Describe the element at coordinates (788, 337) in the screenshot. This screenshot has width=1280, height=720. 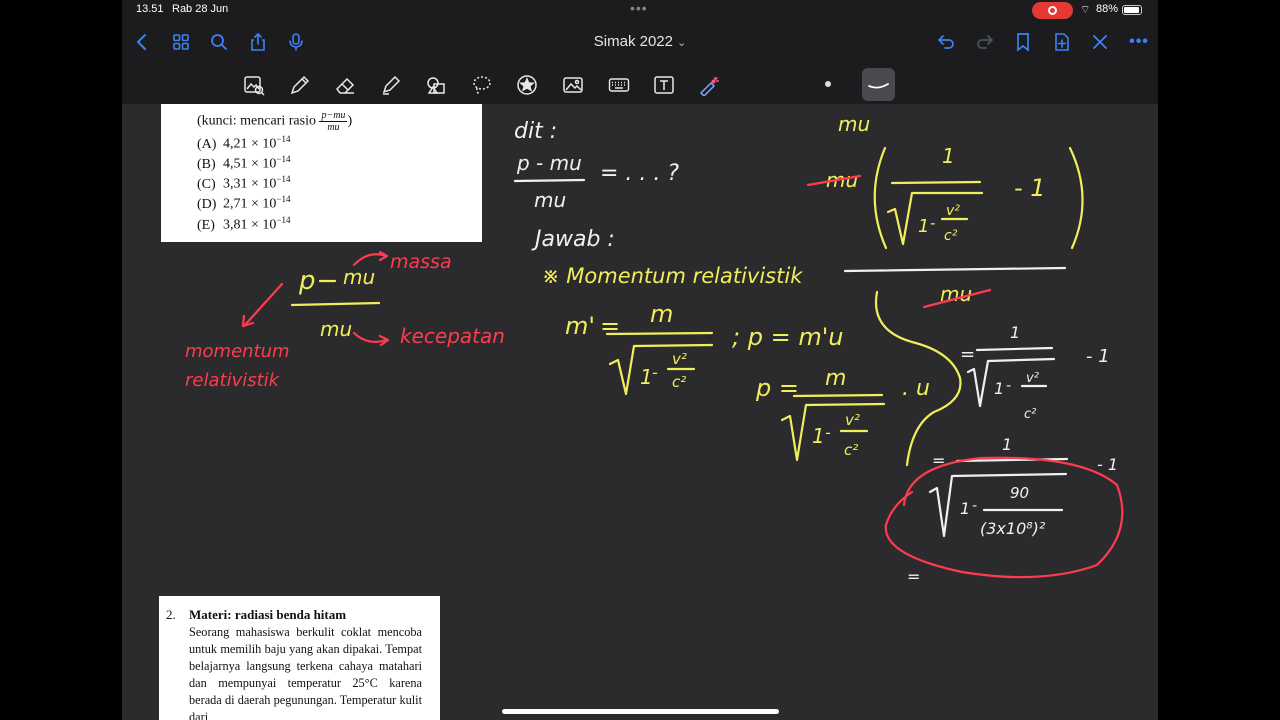
I see `p-equals-mv: ; p = m'u` at that location.